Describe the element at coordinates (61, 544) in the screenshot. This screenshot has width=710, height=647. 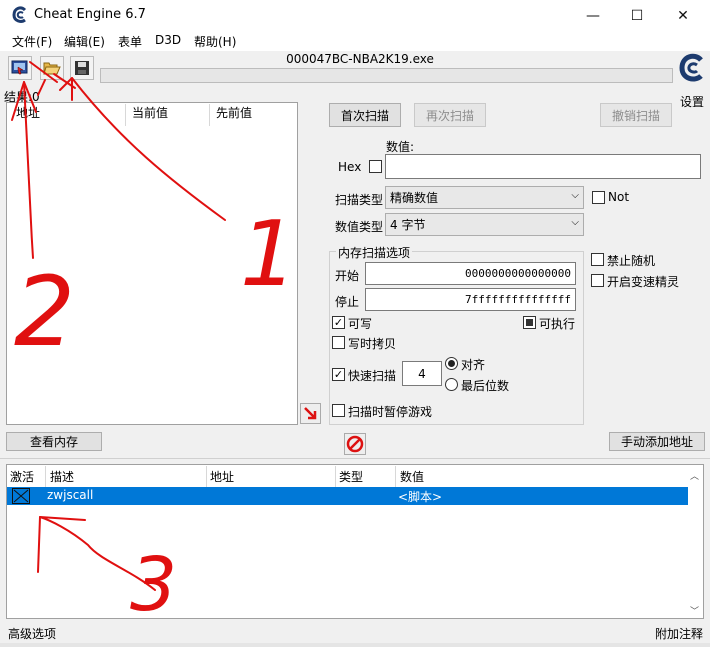
I see `annotation-arrow-3-head` at that location.